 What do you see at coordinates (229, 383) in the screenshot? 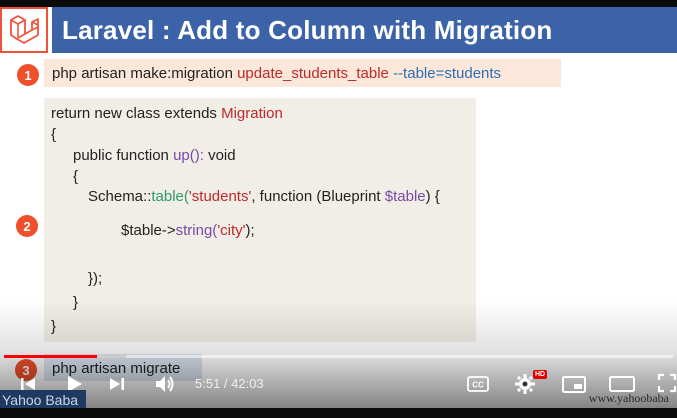
I see `time-display: 5:51 / 42:03` at bounding box center [229, 383].